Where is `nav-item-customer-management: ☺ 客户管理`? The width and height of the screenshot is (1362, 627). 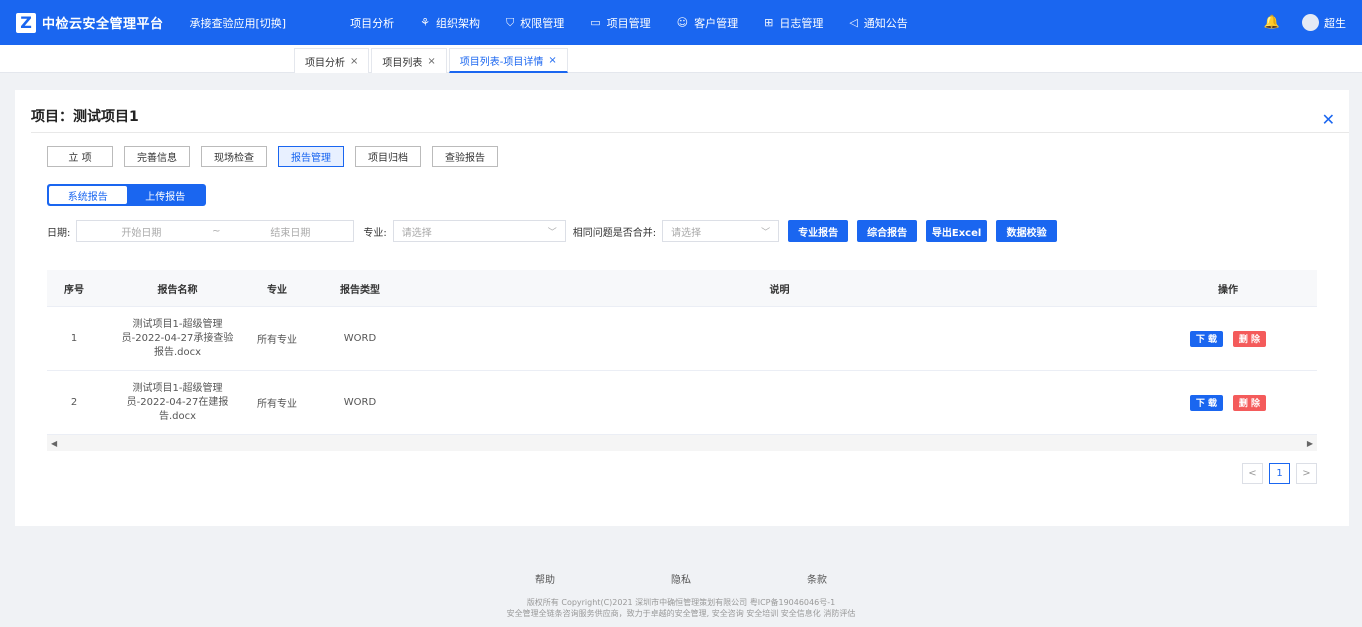
nav-item-customer-management: ☺ 客户管理 is located at coordinates (707, 23).